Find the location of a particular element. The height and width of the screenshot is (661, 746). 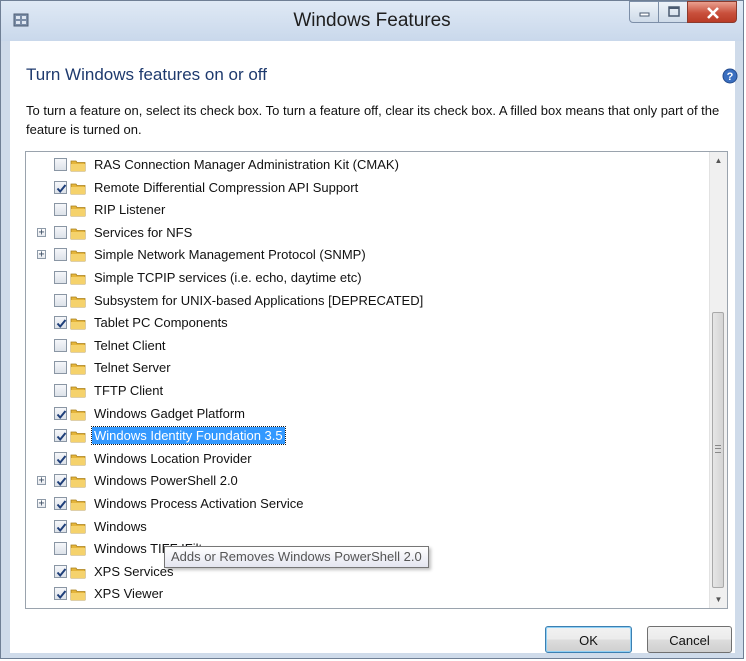

feature-label: Telnet Client is located at coordinates (130, 345).